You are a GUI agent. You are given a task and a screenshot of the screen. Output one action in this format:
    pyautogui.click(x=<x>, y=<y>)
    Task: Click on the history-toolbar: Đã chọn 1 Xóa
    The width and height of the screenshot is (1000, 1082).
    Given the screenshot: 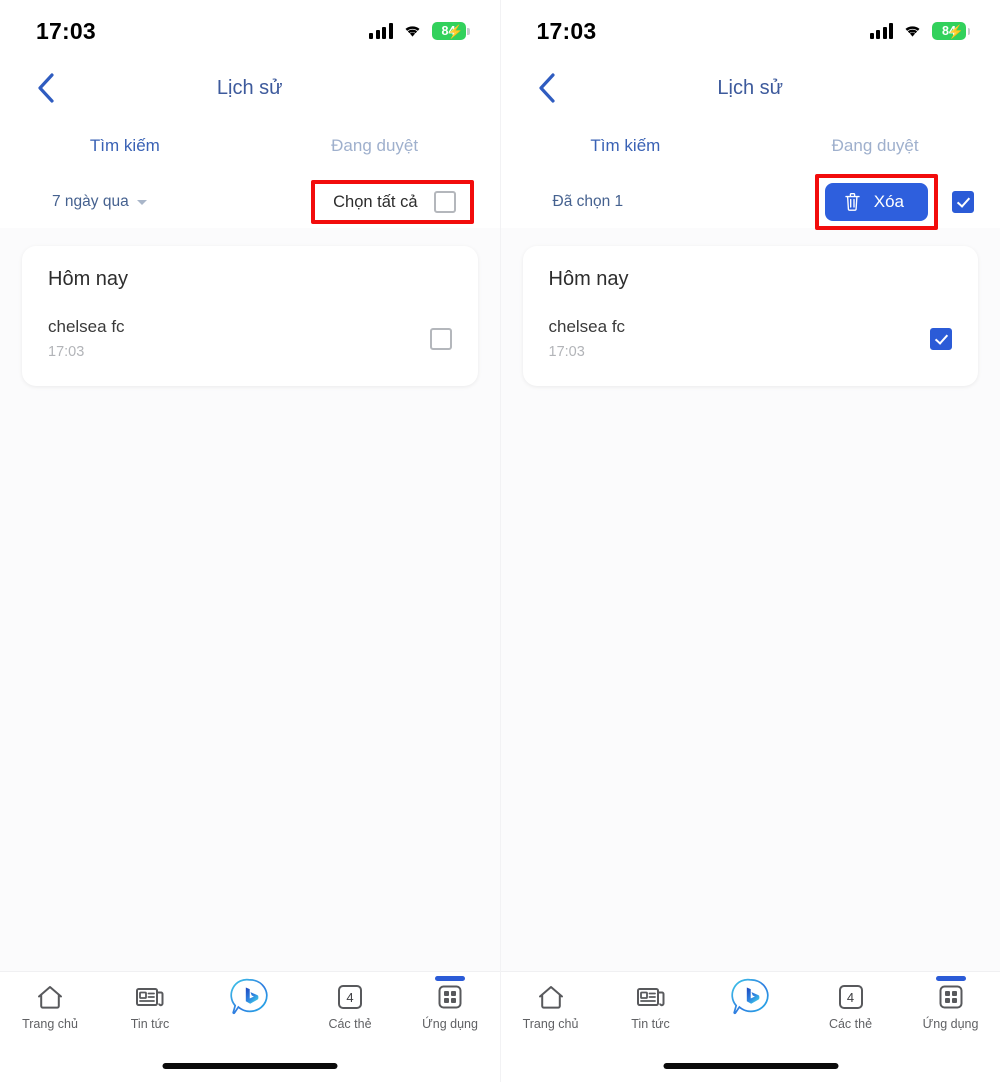 What is the action you would take?
    pyautogui.click(x=750, y=202)
    